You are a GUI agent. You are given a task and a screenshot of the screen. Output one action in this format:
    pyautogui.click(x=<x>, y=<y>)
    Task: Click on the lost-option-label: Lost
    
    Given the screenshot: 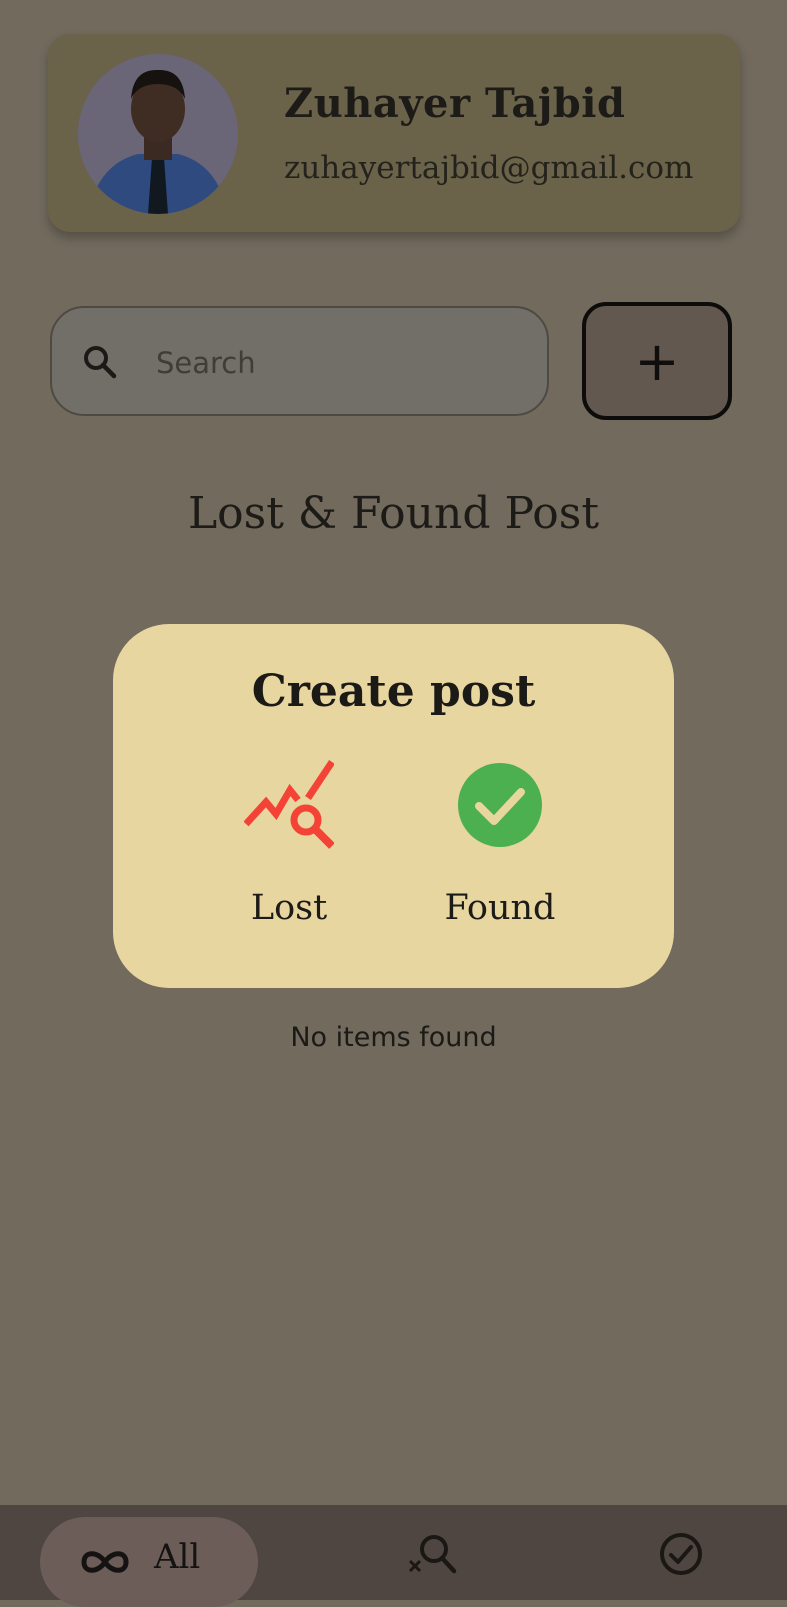 What is the action you would take?
    pyautogui.click(x=289, y=908)
    